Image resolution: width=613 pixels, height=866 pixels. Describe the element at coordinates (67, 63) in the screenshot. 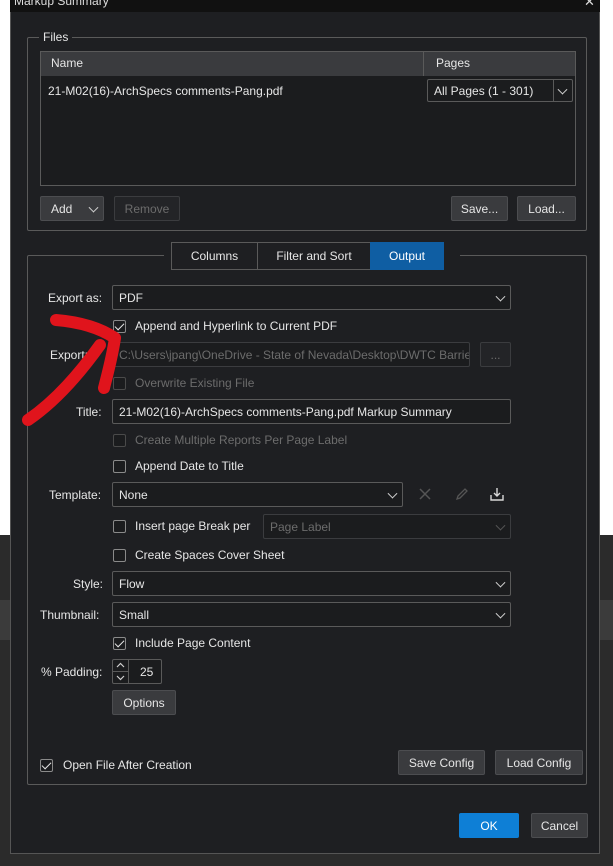

I see `column-header-name: Name` at that location.